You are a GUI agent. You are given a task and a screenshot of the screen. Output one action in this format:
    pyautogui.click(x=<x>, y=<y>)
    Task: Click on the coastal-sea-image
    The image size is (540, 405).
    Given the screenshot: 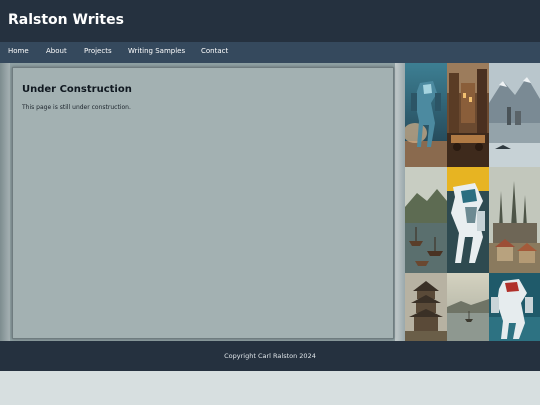 What is the action you would take?
    pyautogui.click(x=468, y=307)
    